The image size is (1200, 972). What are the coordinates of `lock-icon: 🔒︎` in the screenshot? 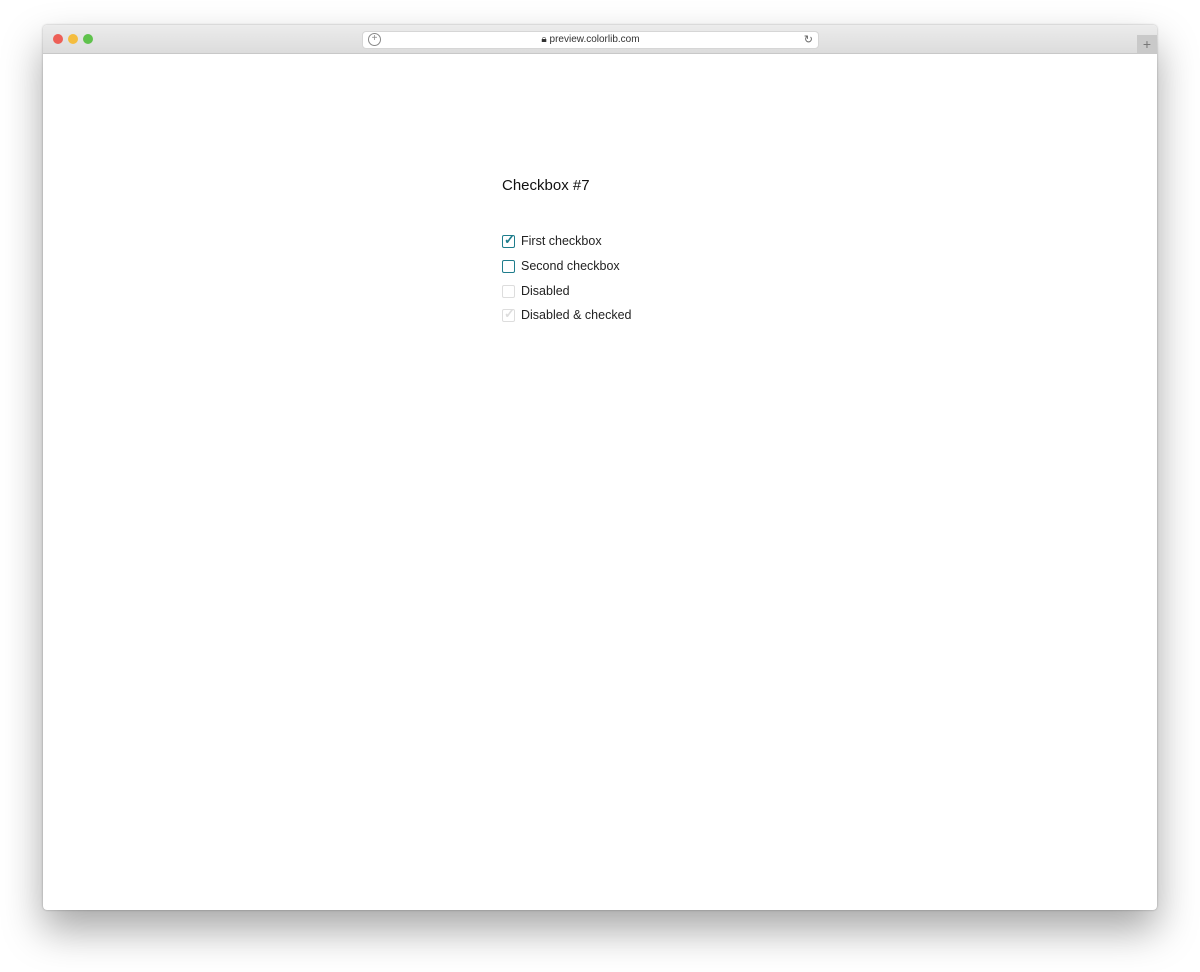 It's located at (544, 39).